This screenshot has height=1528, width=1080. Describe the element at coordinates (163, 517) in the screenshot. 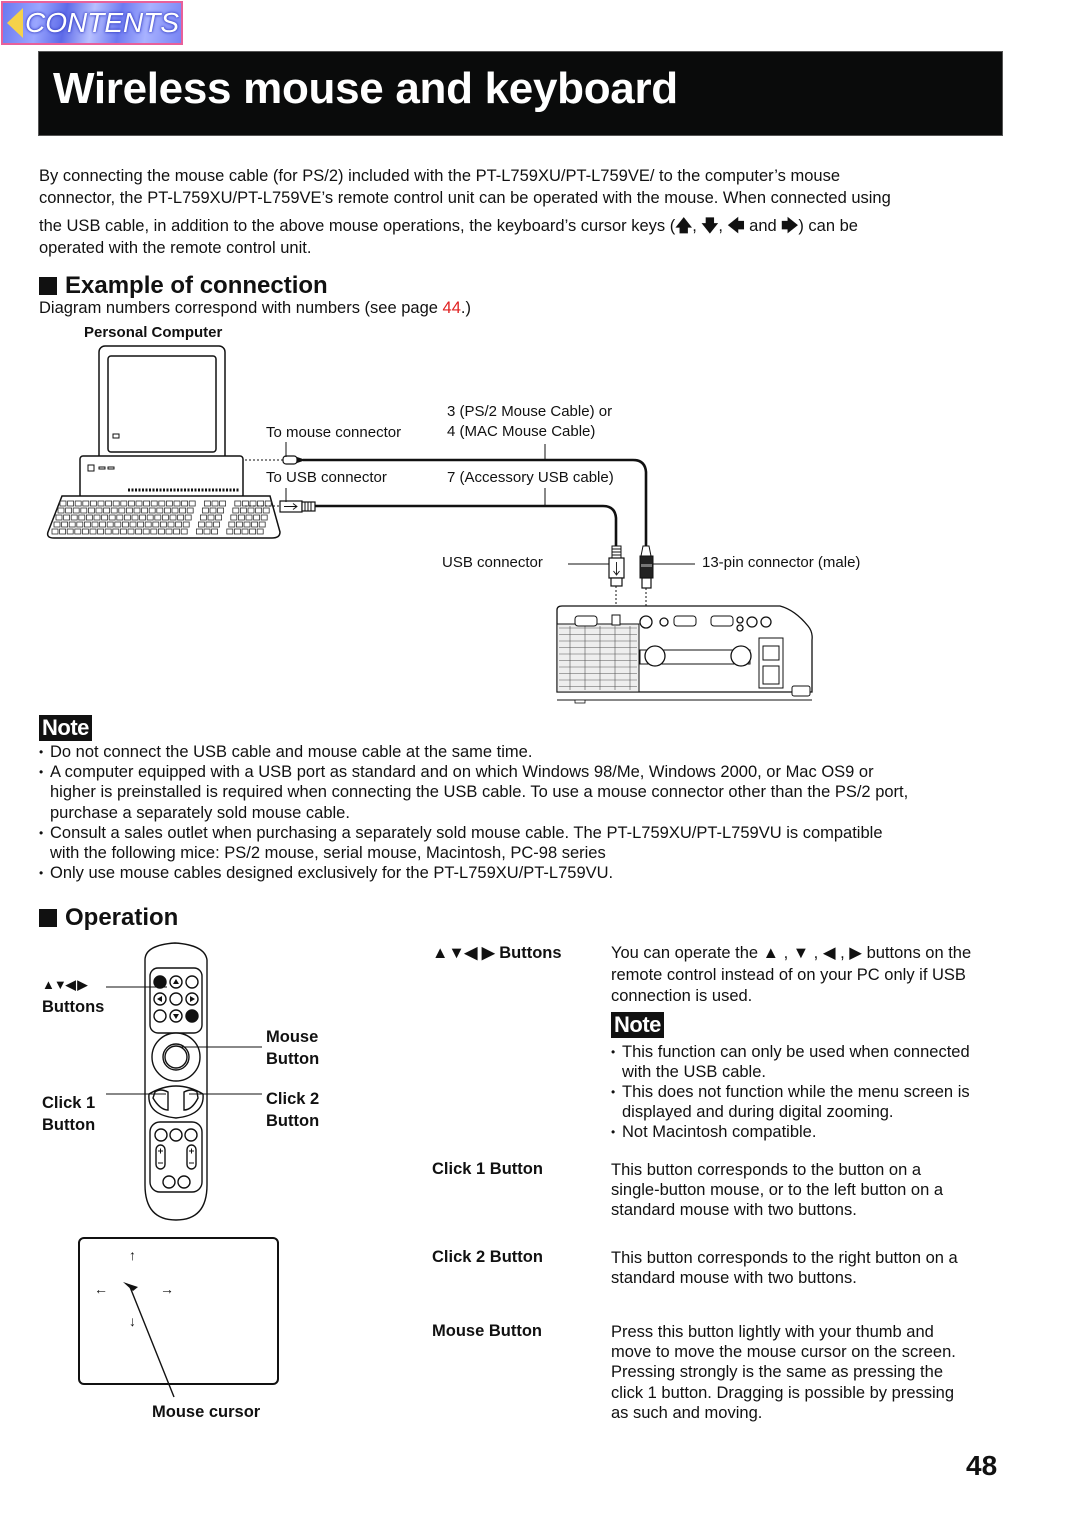

I see `keyboard-illustration` at that location.